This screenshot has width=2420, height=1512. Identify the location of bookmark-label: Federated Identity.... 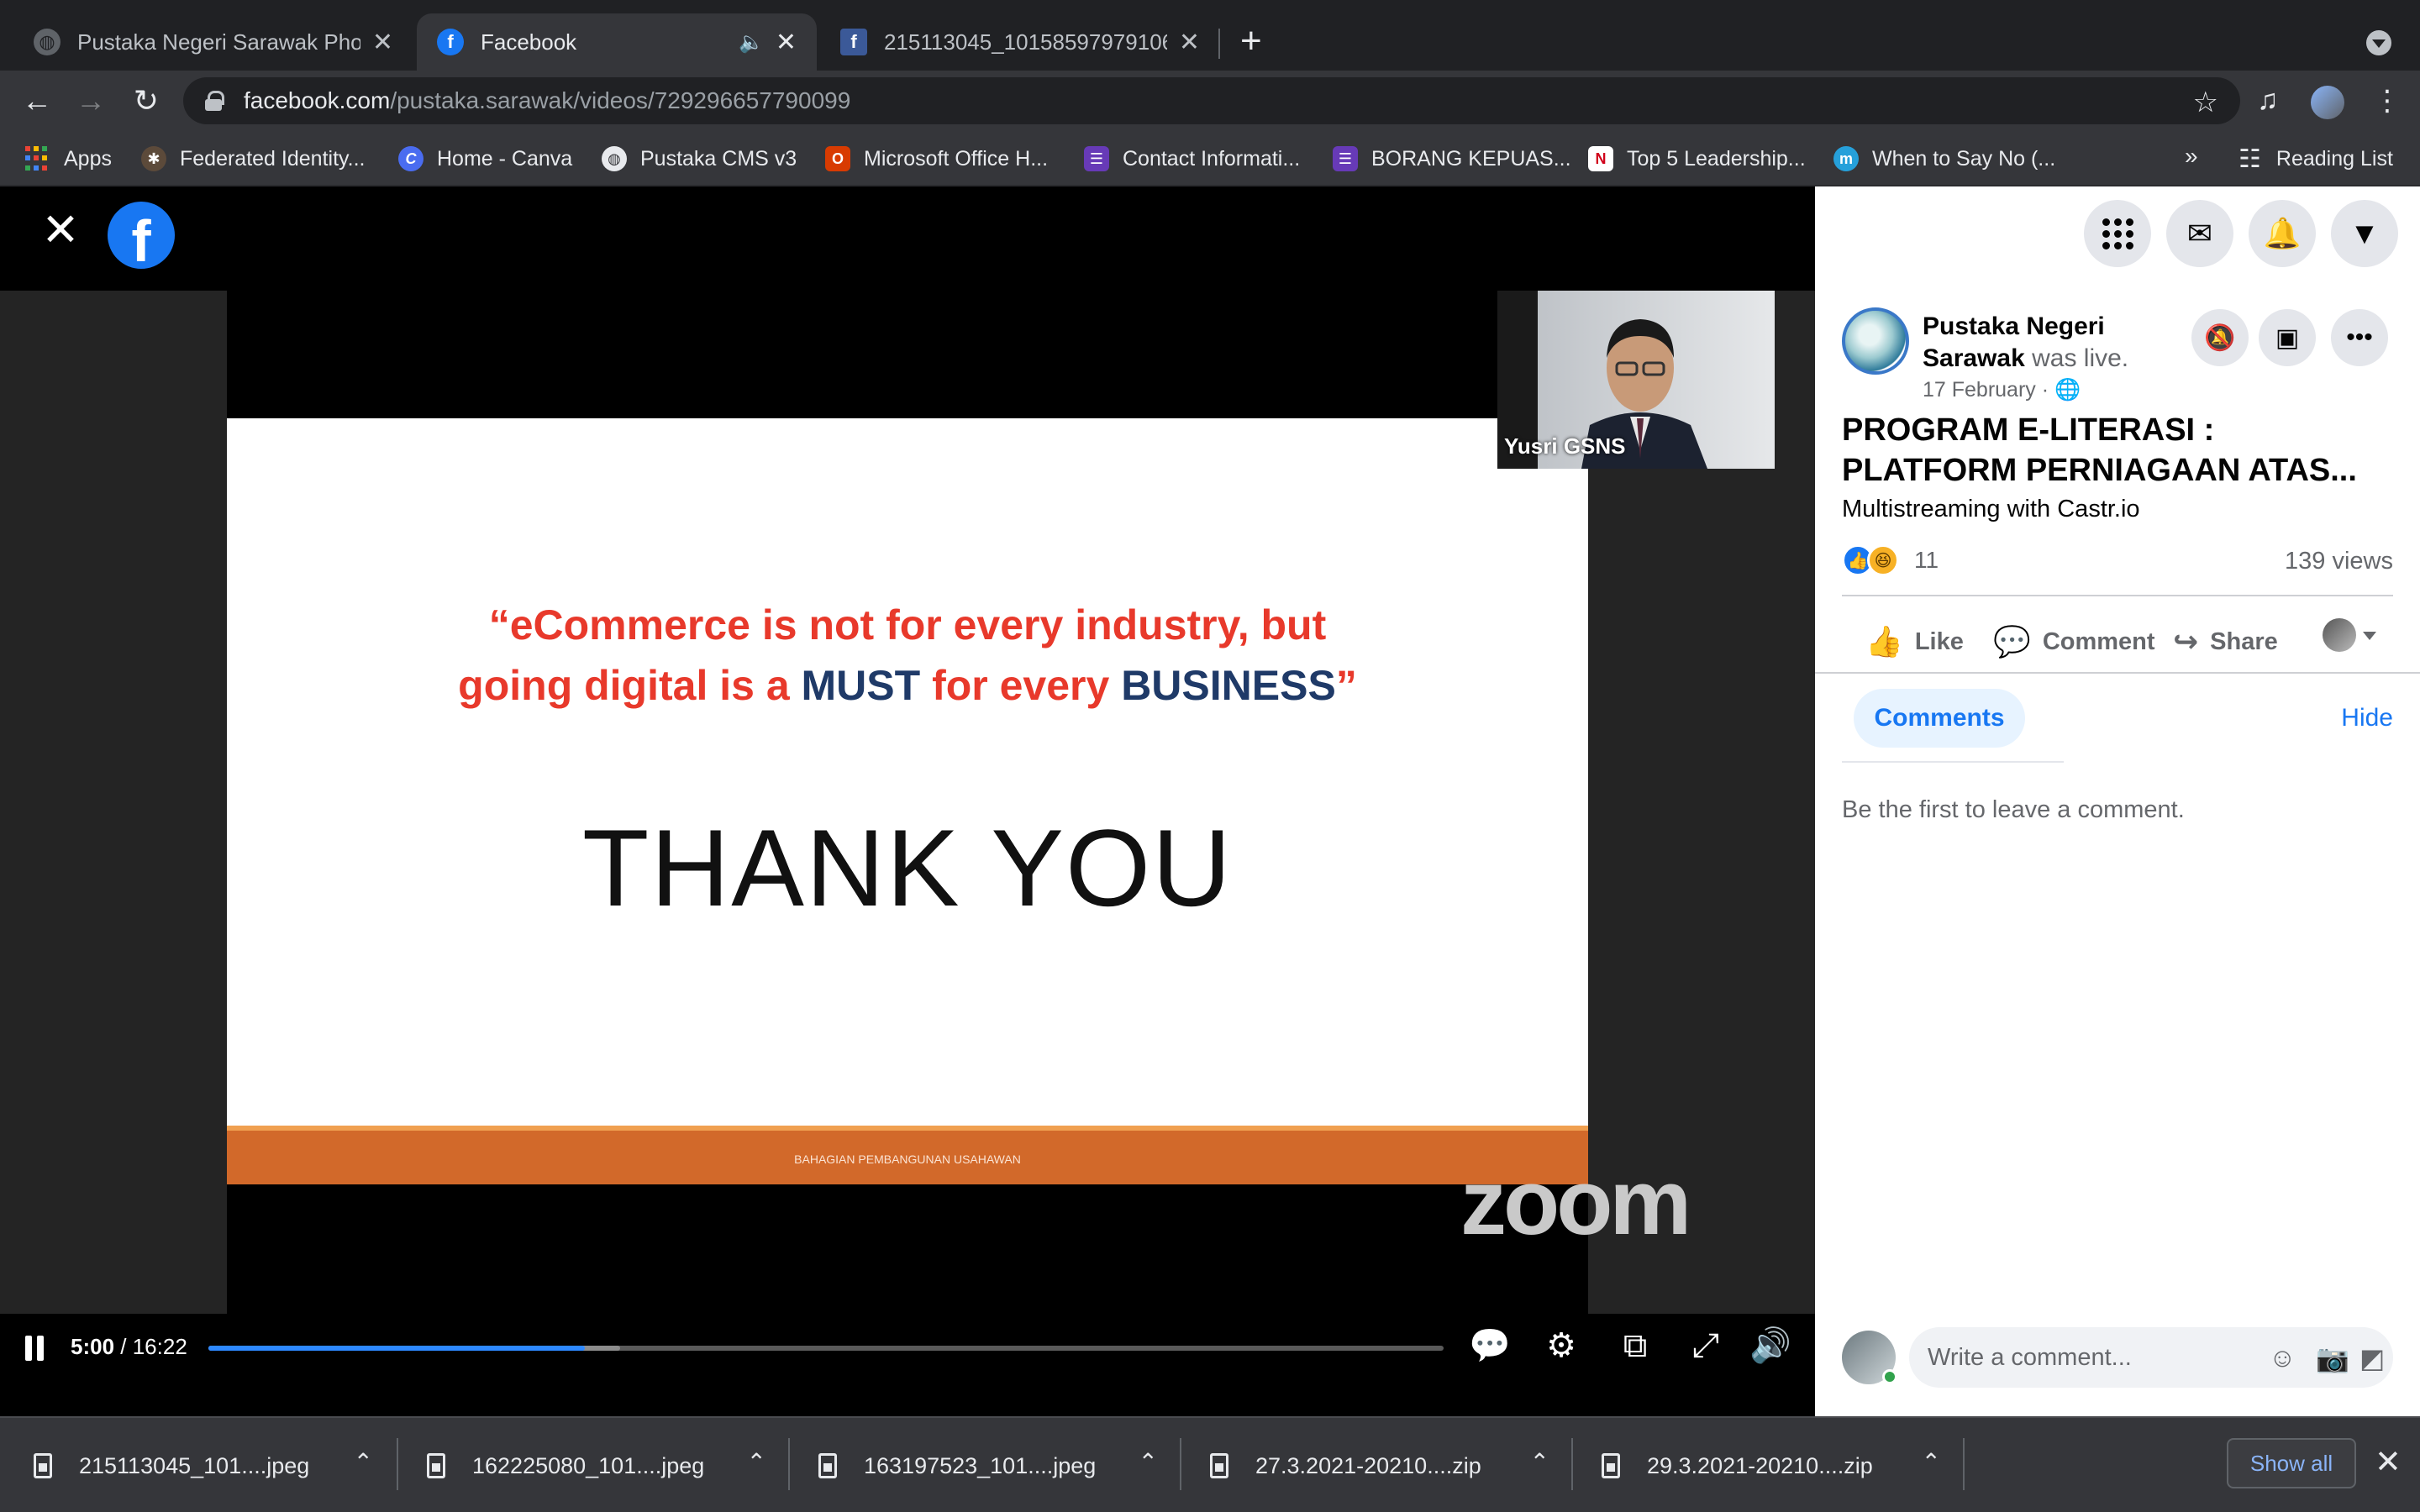
(273, 158).